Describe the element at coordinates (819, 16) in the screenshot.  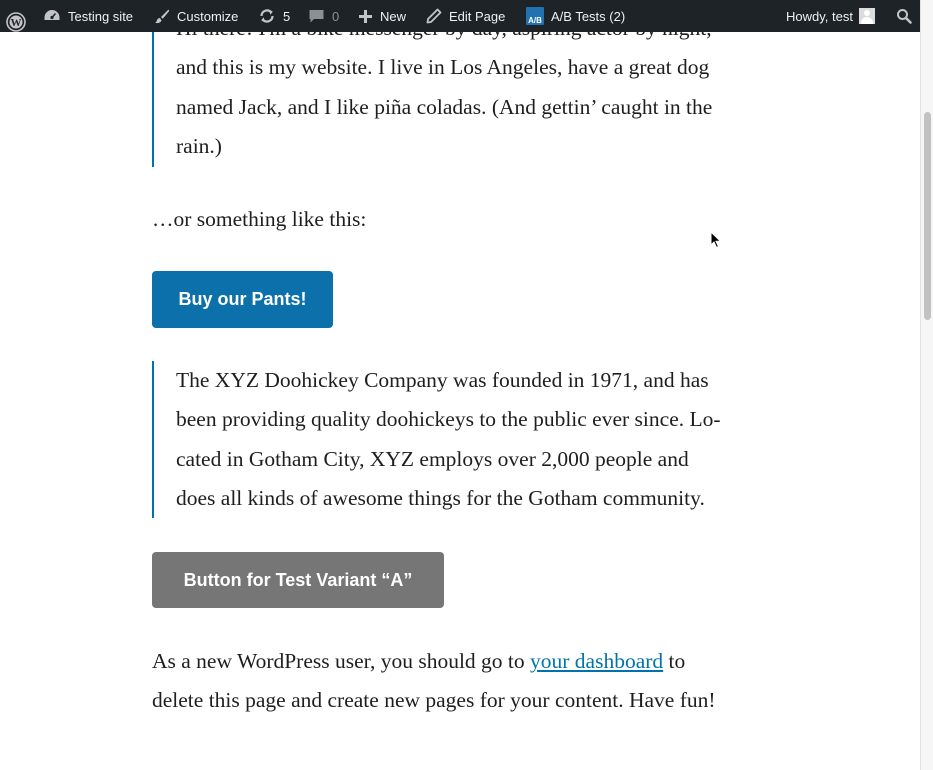
I see `howdy-label: Howdy, test` at that location.